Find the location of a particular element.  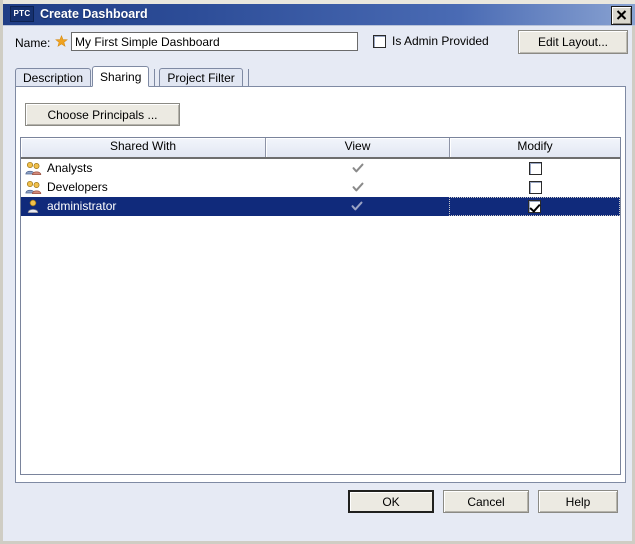

title-bar-top-strip is located at coordinates (319, 2).